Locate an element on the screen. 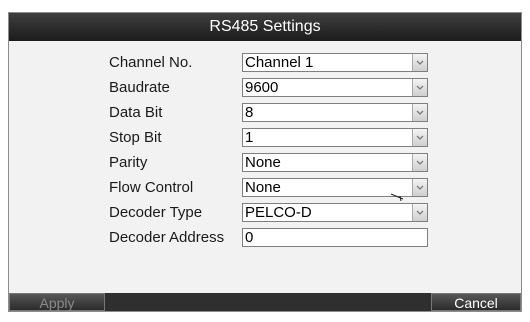 This screenshot has height=322, width=530. decoder-type-label: Decoder Type is located at coordinates (156, 212).